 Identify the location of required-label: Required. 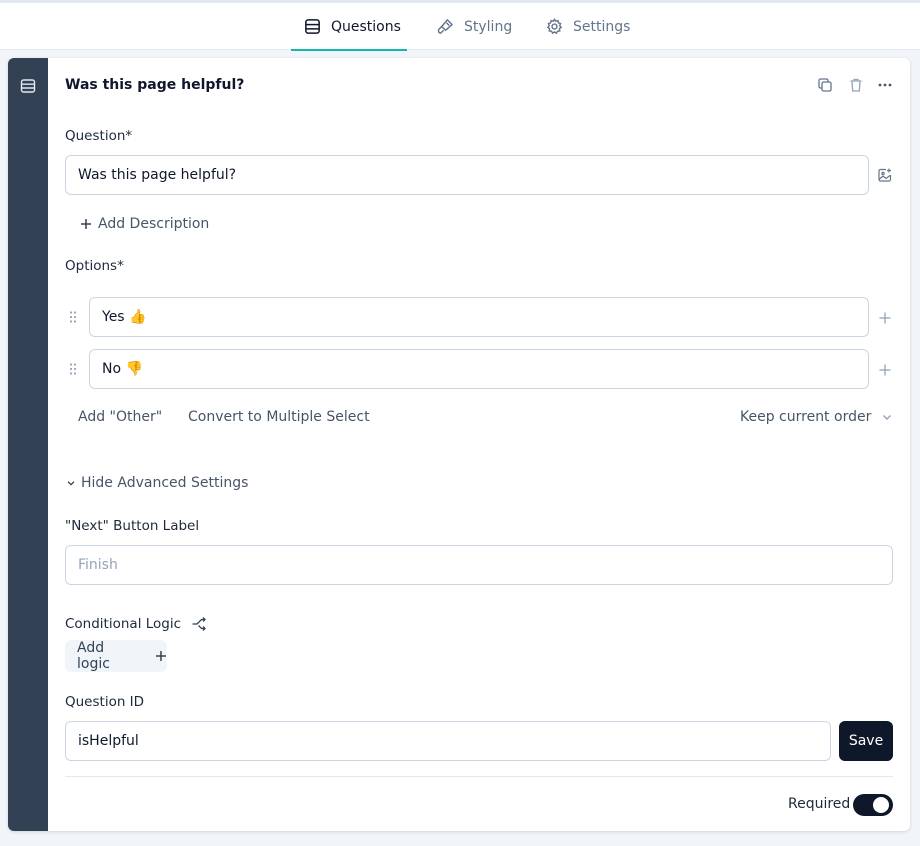
(819, 804).